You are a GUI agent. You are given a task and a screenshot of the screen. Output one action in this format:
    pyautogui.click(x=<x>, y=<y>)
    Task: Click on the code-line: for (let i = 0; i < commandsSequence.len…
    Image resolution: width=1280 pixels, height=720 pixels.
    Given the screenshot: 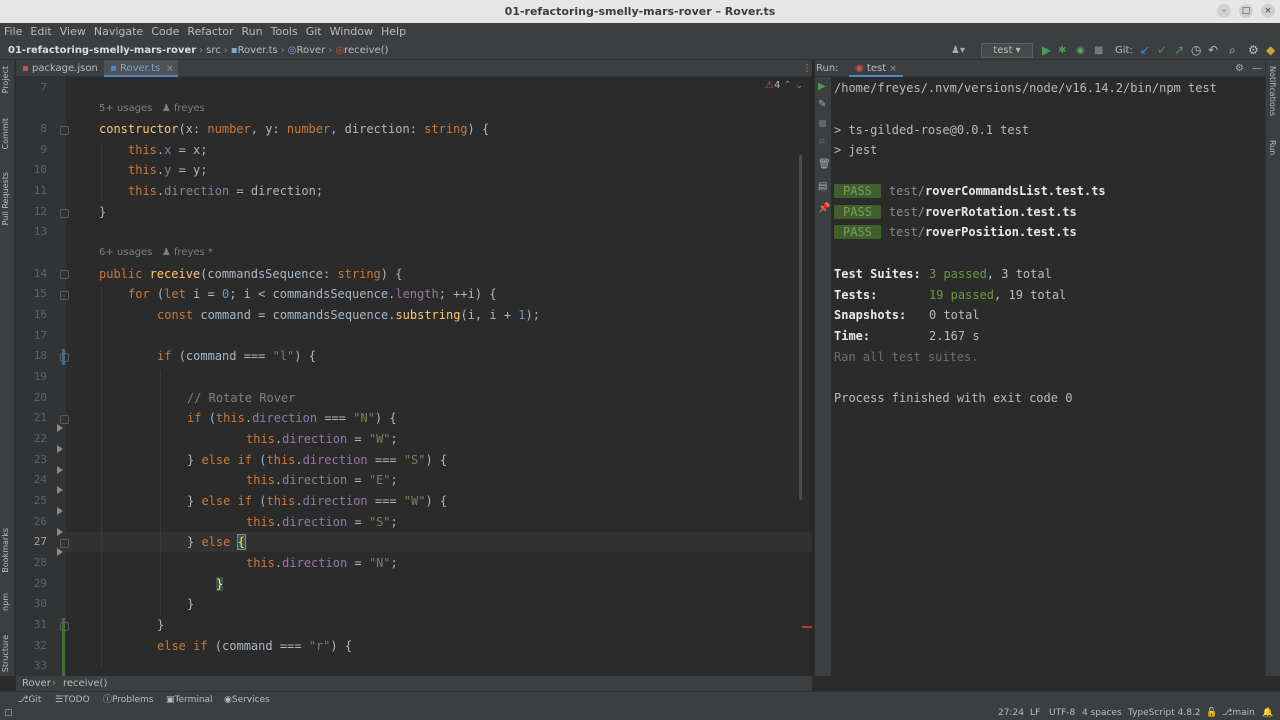 What is the action you would take?
    pyautogui.click(x=312, y=294)
    